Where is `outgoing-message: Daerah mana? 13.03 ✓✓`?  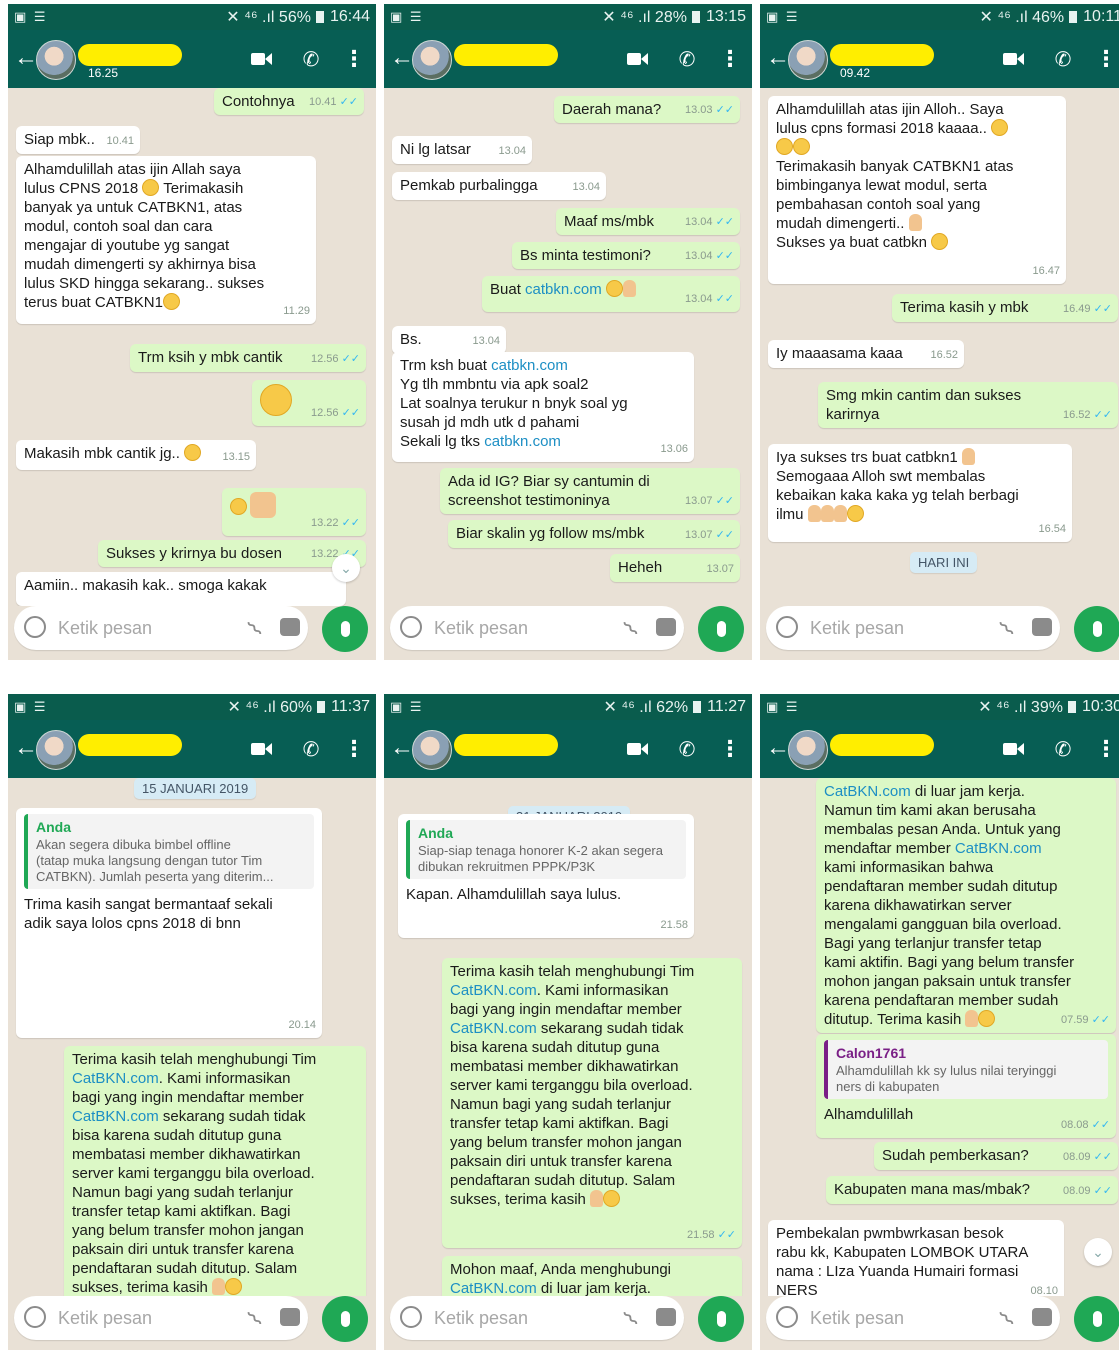 outgoing-message: Daerah mana? 13.03 ✓✓ is located at coordinates (647, 109).